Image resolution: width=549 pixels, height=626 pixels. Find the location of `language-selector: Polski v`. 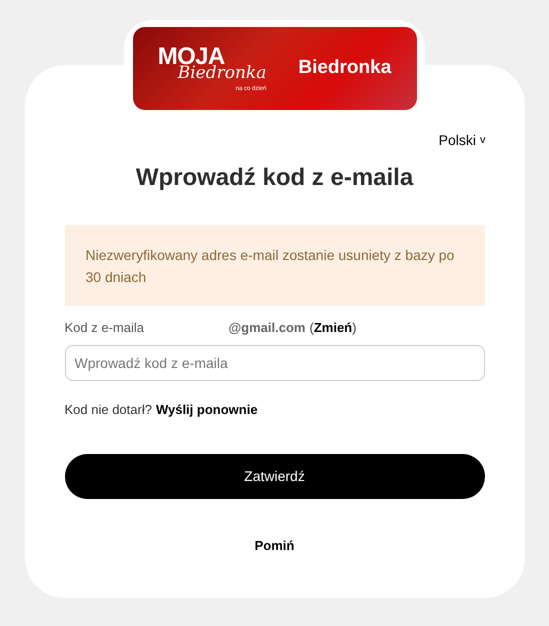

language-selector: Polski v is located at coordinates (462, 140).